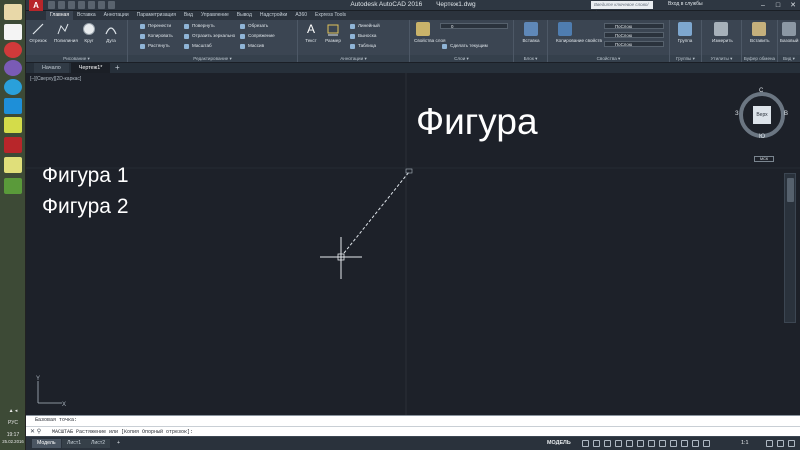  I want to click on insert-block-button: Вставка, so click(531, 32).